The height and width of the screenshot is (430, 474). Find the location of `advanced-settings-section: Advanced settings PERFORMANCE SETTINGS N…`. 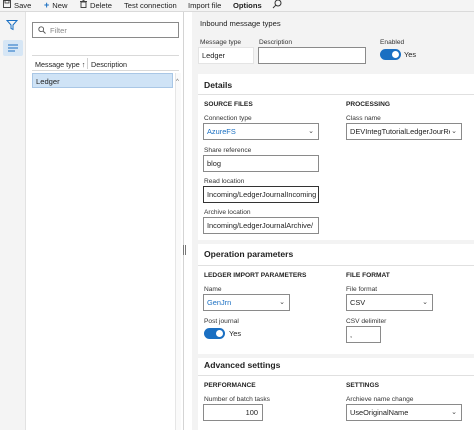

advanced-settings-section: Advanced settings PERFORMANCE SETTINGS N… is located at coordinates (336, 394).